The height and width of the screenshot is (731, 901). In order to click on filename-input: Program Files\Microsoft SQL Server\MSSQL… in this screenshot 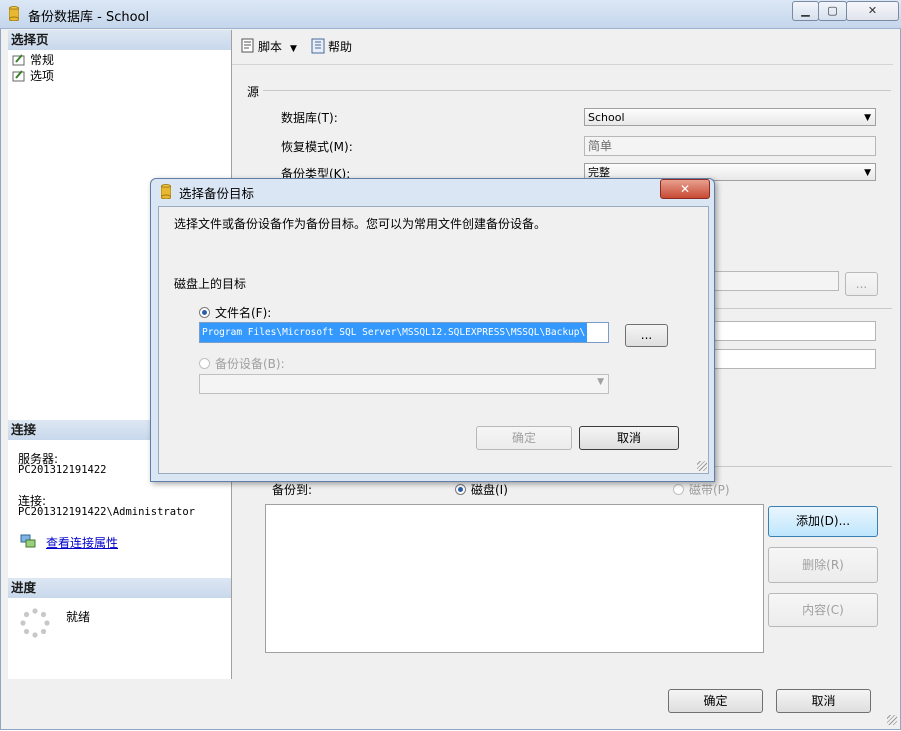, I will do `click(404, 332)`.